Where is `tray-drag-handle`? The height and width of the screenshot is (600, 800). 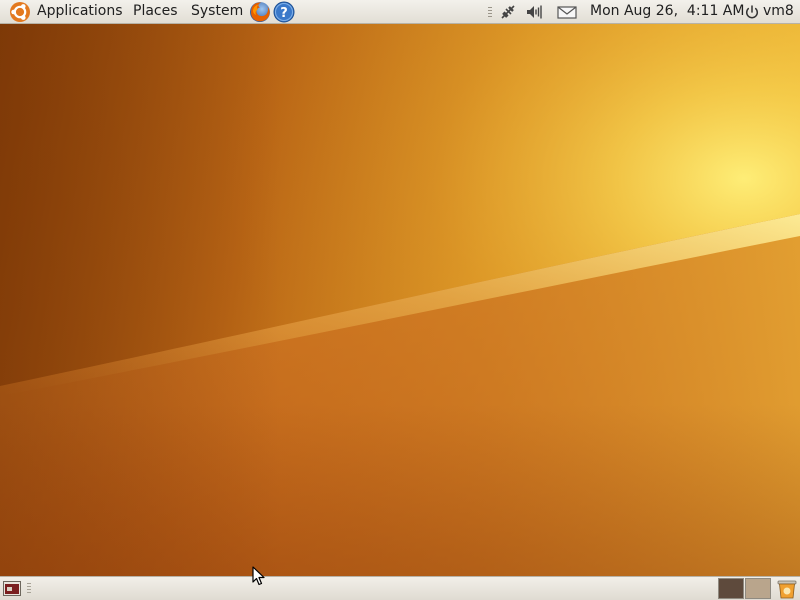 tray-drag-handle is located at coordinates (490, 12).